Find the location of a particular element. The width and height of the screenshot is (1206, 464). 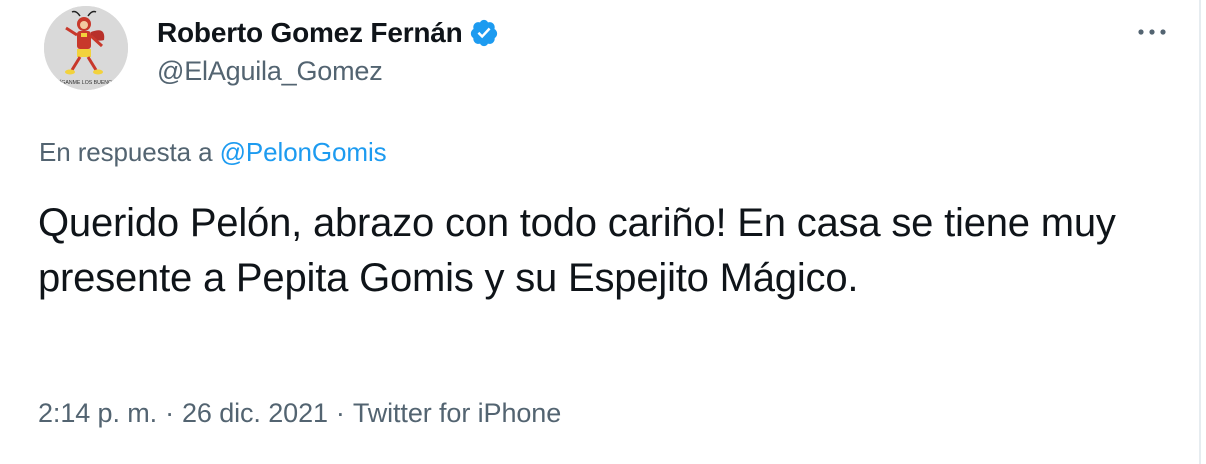

more-dots-icon is located at coordinates (1152, 32).